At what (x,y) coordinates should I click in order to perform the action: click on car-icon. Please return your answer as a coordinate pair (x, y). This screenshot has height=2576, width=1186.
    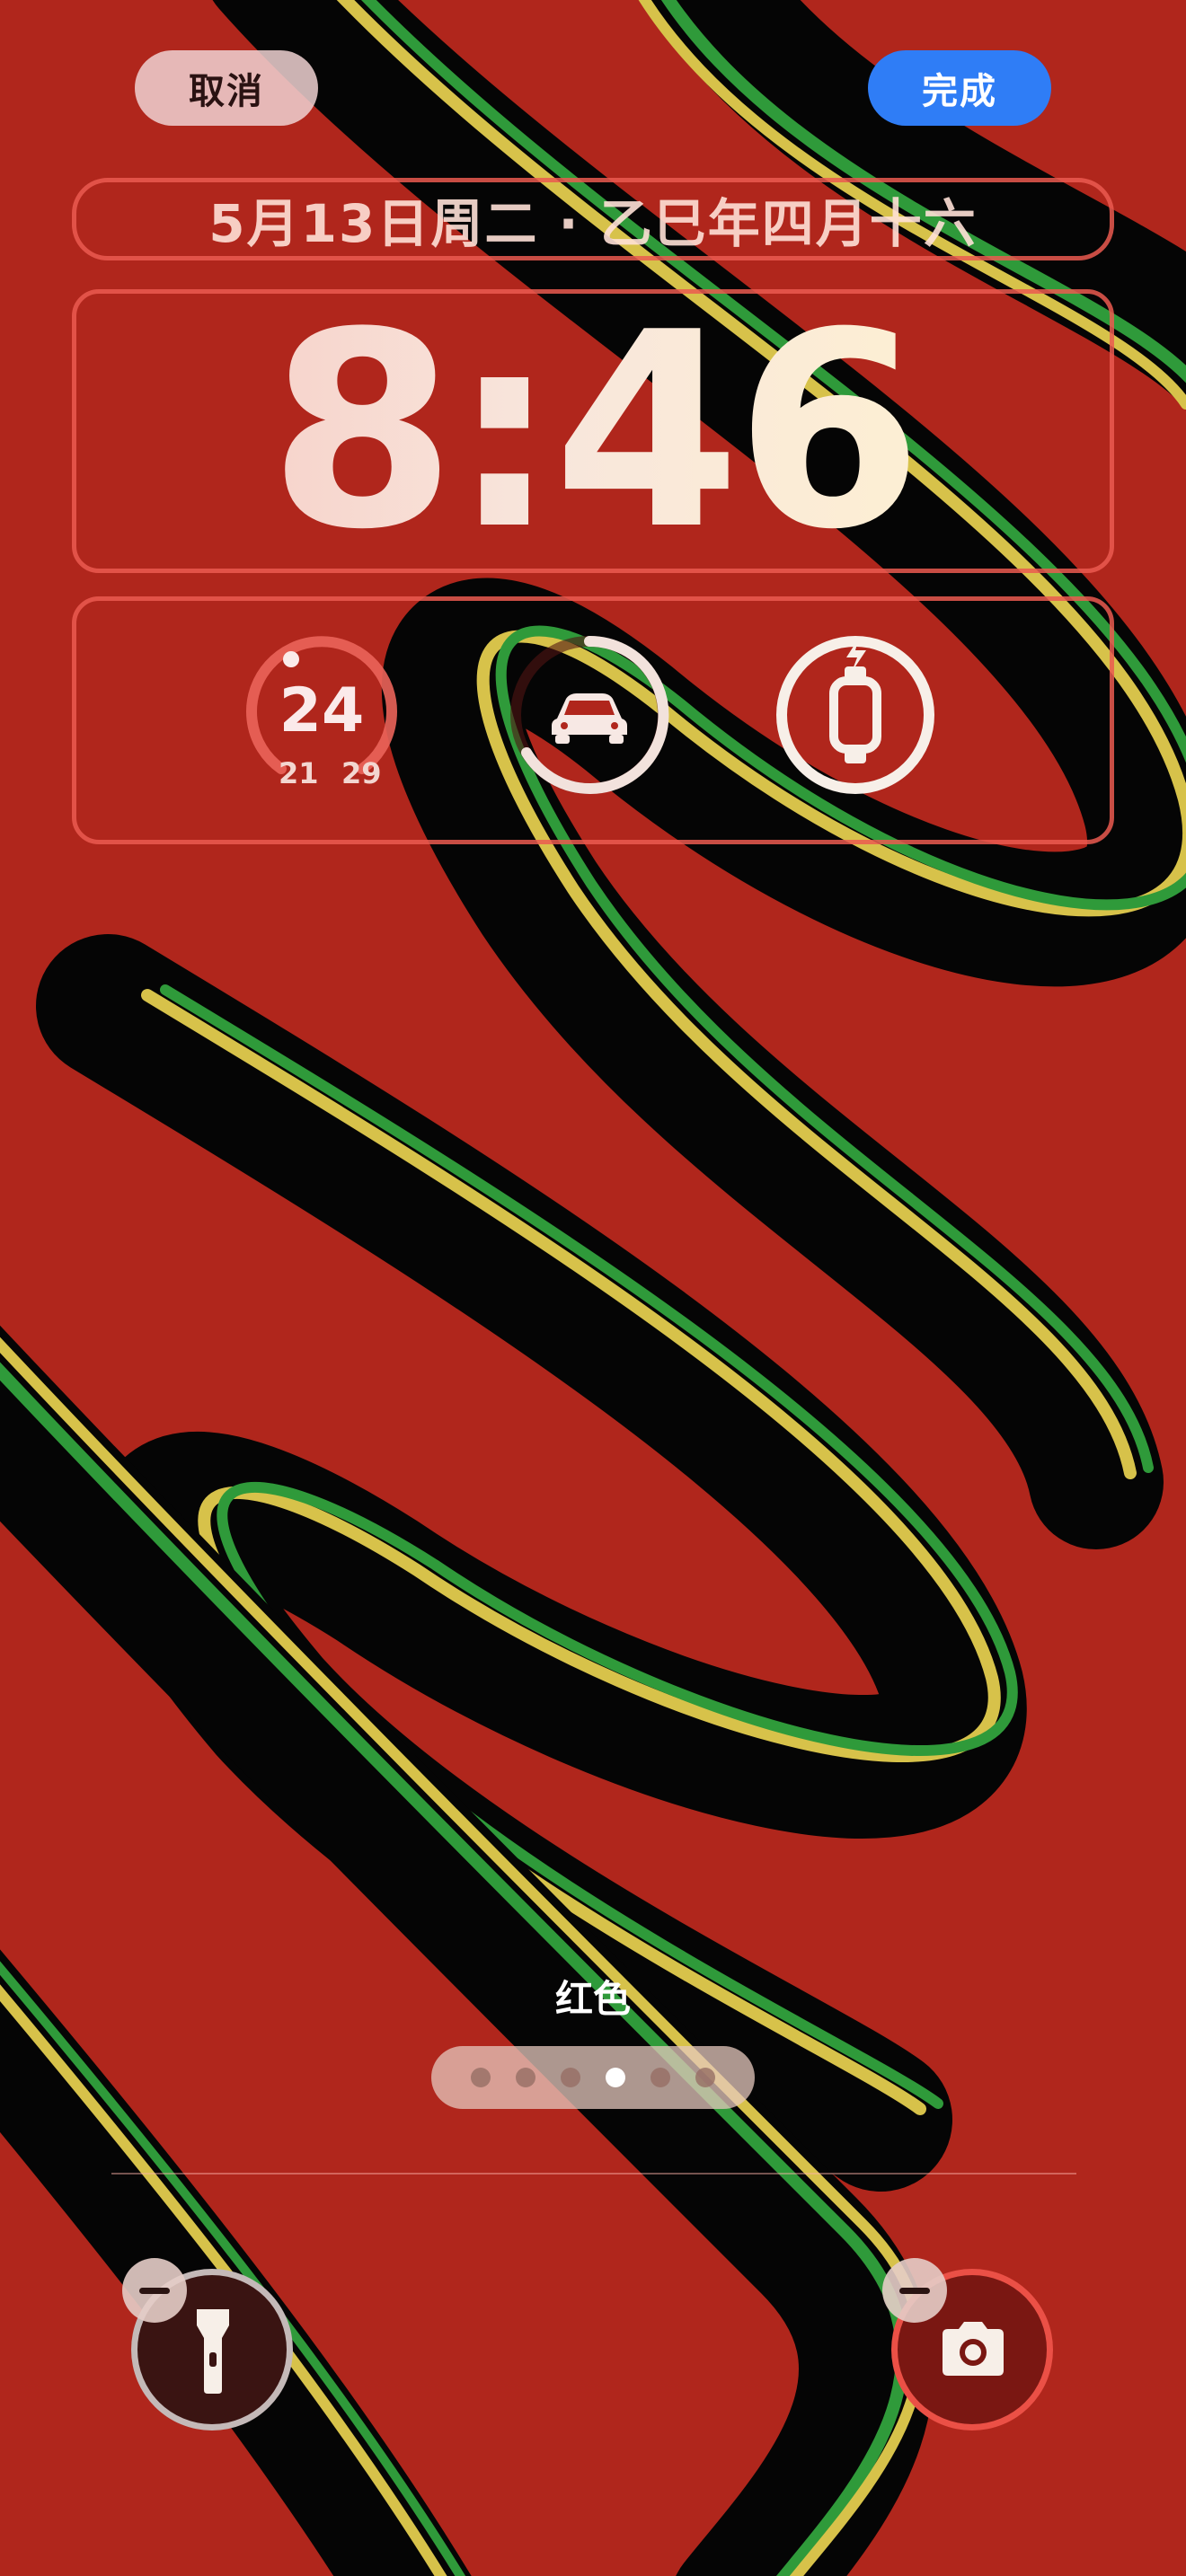
    Looking at the image, I should click on (589, 718).